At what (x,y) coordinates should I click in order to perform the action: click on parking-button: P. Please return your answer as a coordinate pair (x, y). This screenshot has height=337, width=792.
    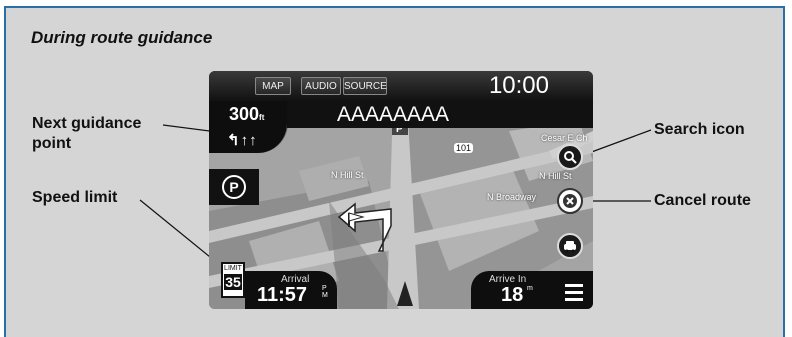
    Looking at the image, I should click on (234, 187).